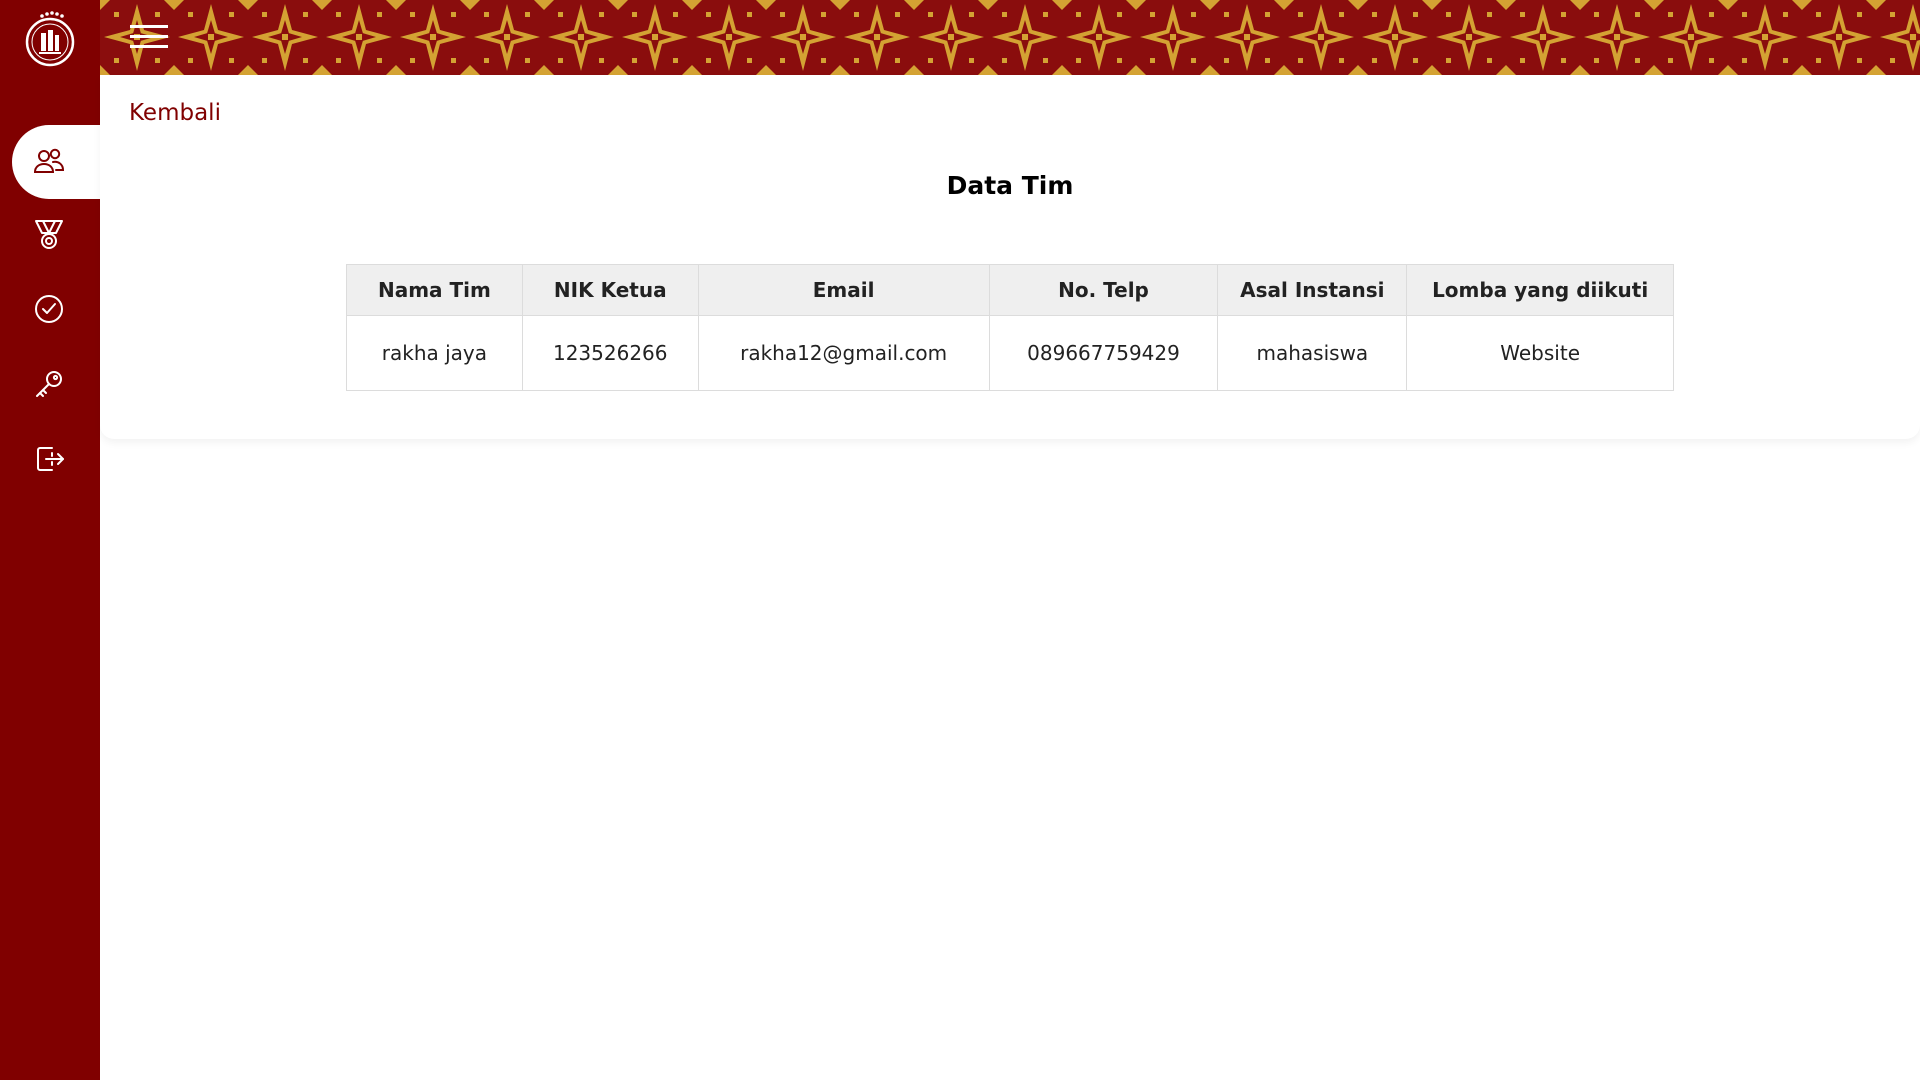 This screenshot has height=1080, width=1920. I want to click on sidebar-item-competitions, so click(56, 234).